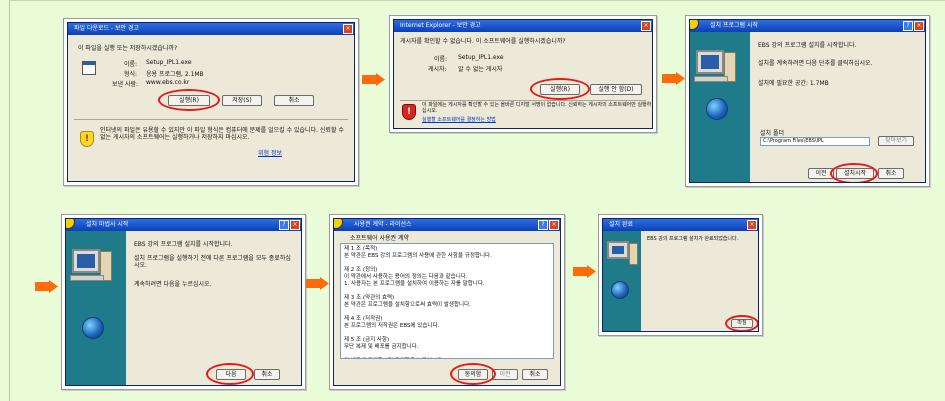 This screenshot has height=401, width=945. Describe the element at coordinates (621, 224) in the screenshot. I see `step6-title: 설치 완료` at that location.